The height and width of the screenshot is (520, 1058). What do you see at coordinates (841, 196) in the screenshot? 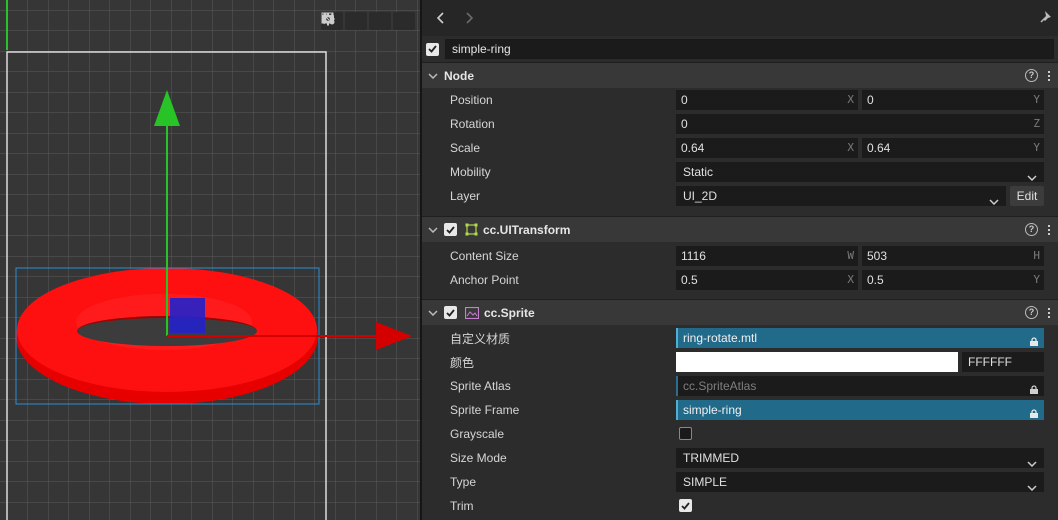
I see `layer-select: UI_2D` at bounding box center [841, 196].